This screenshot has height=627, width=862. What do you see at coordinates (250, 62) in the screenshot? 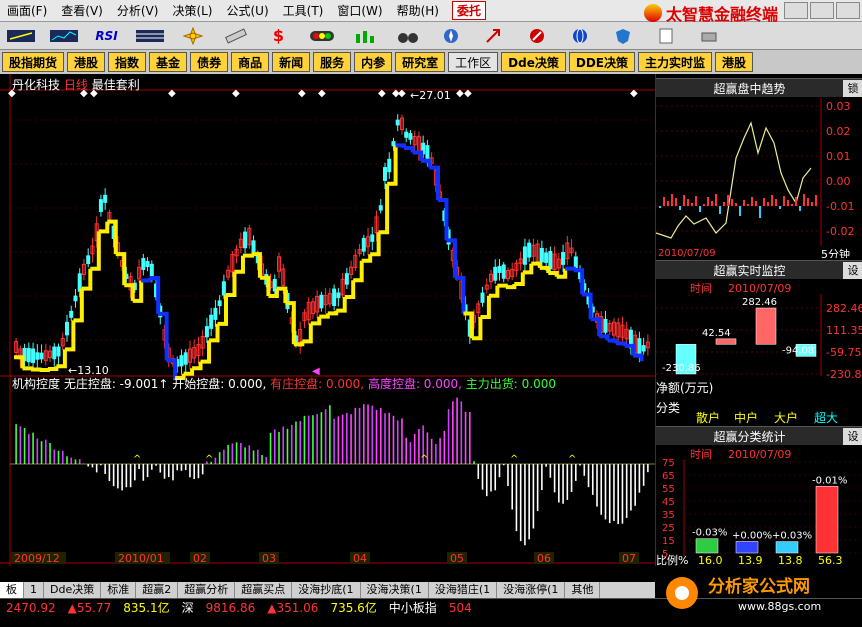
I see `category-button: 商品` at bounding box center [250, 62].